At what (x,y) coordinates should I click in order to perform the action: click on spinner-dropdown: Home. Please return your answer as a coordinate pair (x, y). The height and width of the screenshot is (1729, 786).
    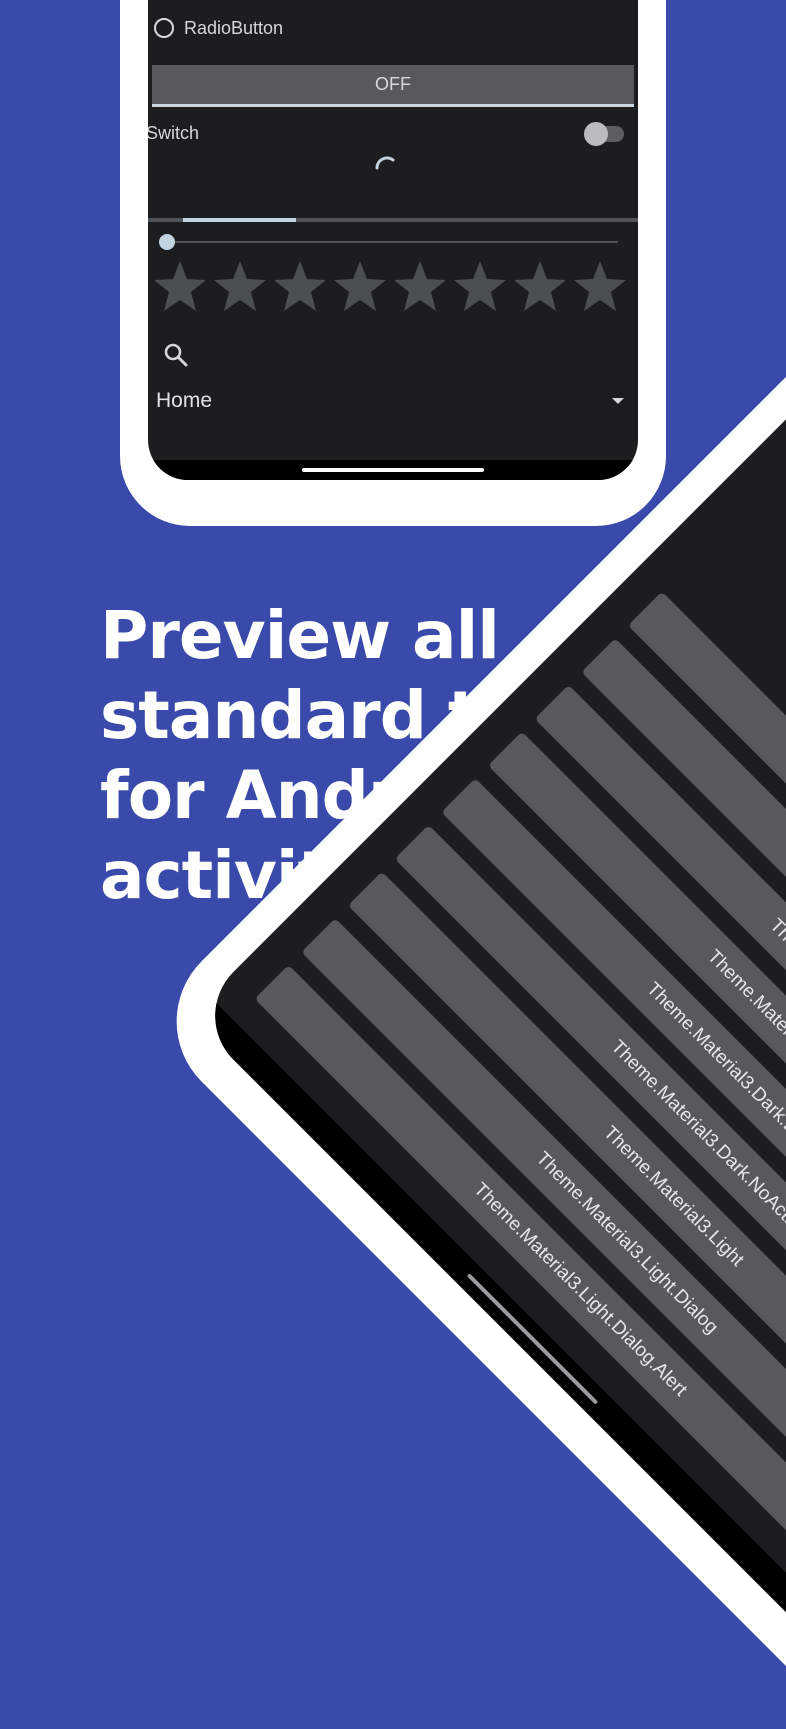
    Looking at the image, I should click on (391, 401).